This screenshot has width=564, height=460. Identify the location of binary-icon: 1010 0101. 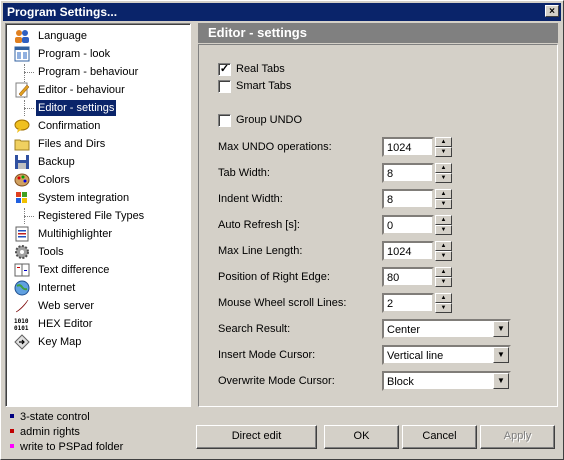
(22, 324).